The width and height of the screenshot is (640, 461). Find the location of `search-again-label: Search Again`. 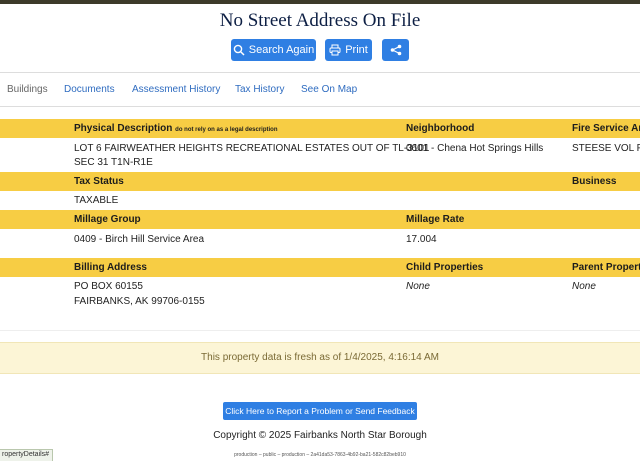

search-again-label: Search Again is located at coordinates (281, 50).